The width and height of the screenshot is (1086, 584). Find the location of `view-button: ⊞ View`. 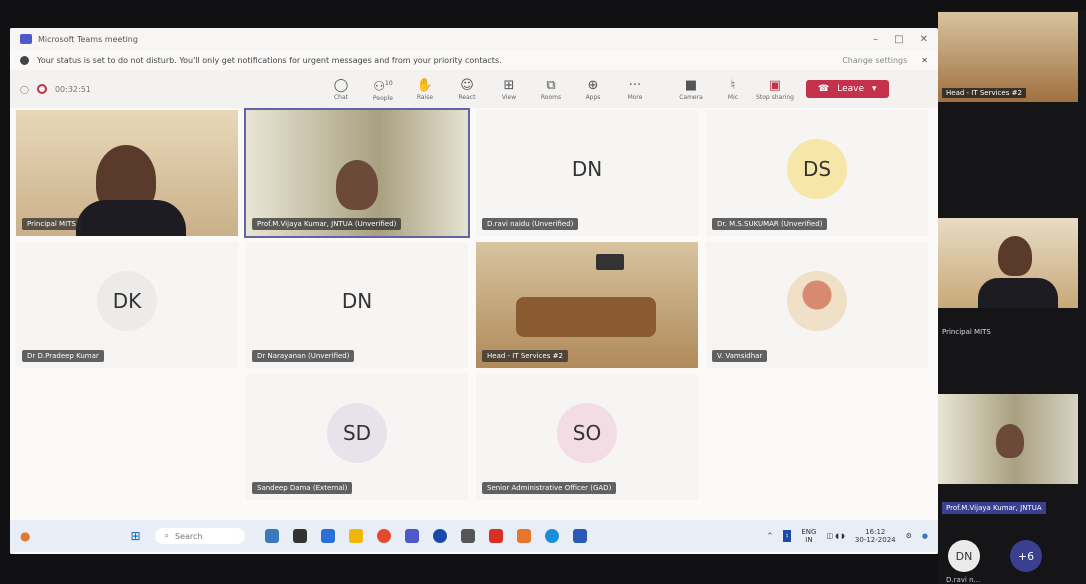

view-button: ⊞ View is located at coordinates (509, 89).